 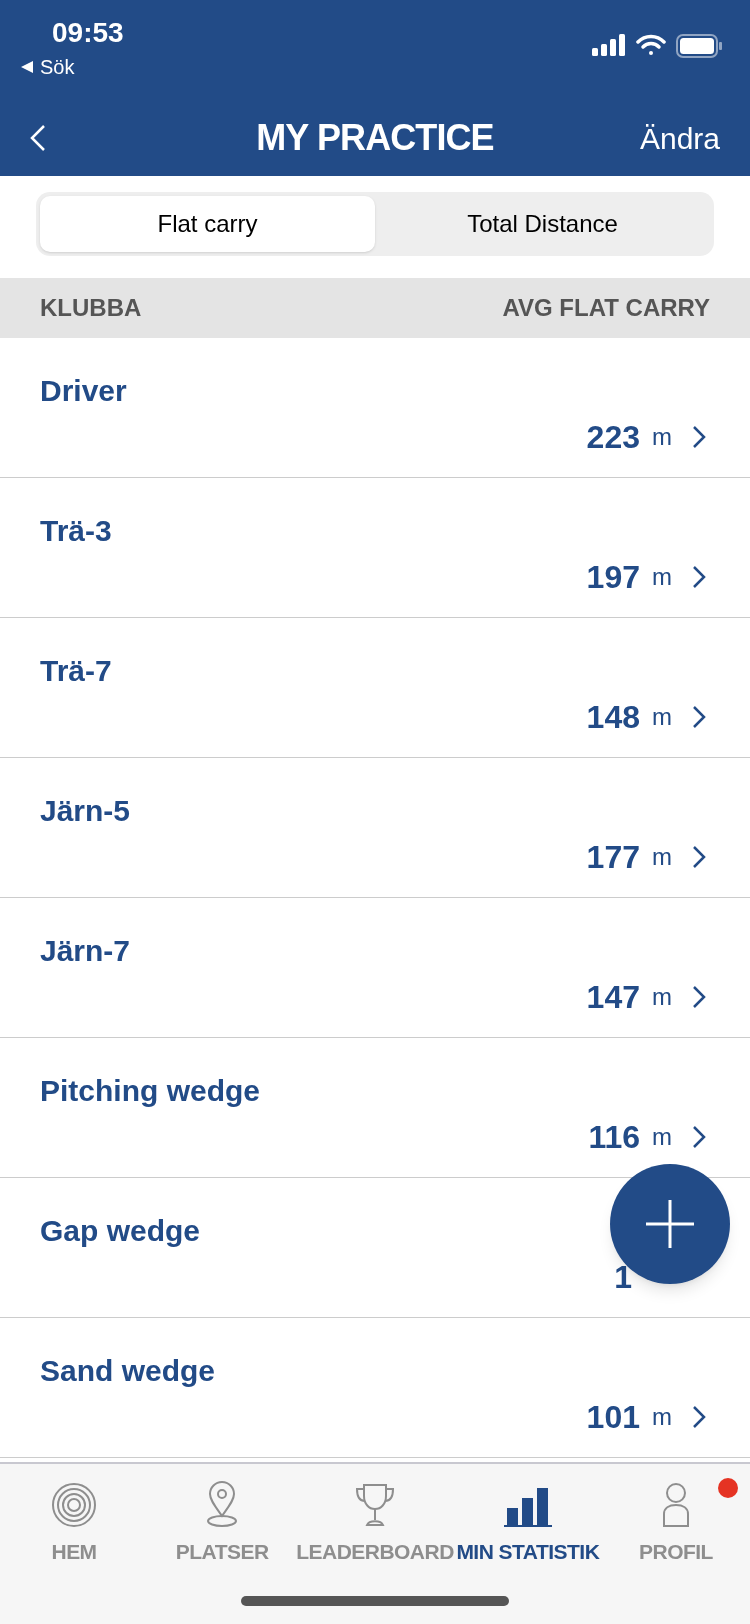 I want to click on club-row: Trä-3 197 m, so click(x=375, y=548).